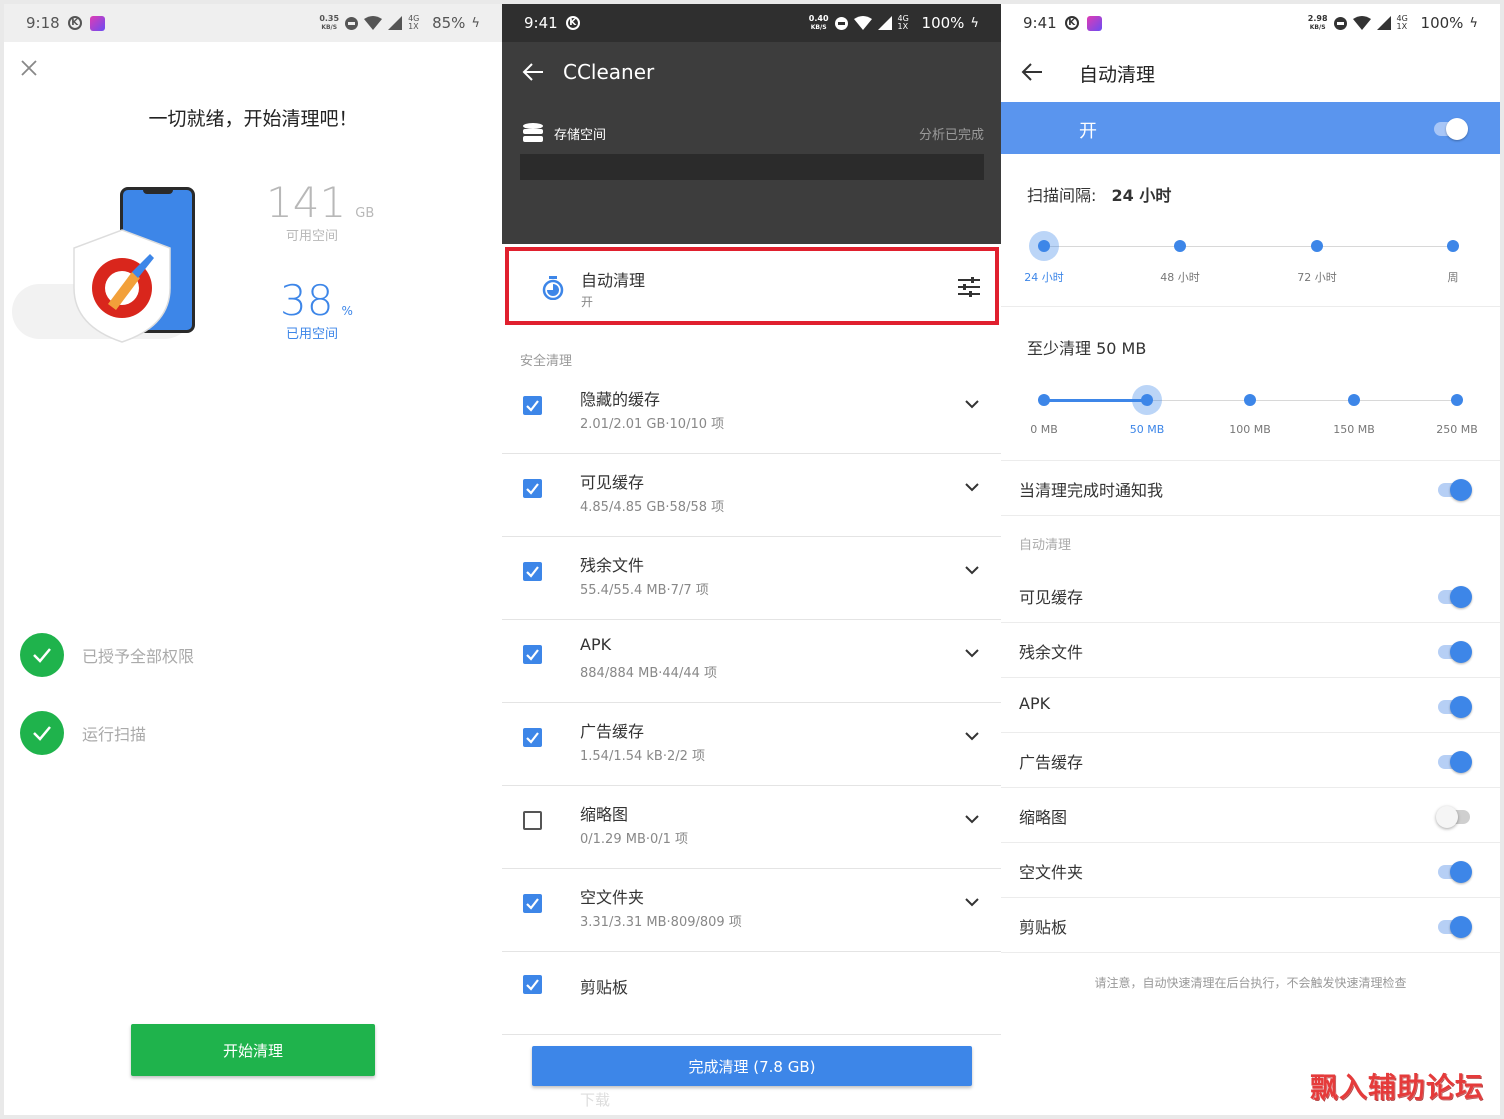  What do you see at coordinates (1250, 488) in the screenshot?
I see `notify-row: 当清理完成时通知我` at bounding box center [1250, 488].